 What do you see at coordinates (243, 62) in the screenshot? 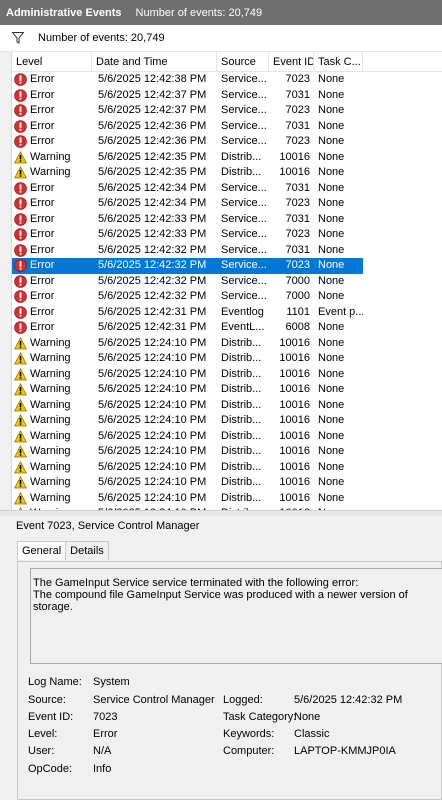
I see `column-header-source: Source` at bounding box center [243, 62].